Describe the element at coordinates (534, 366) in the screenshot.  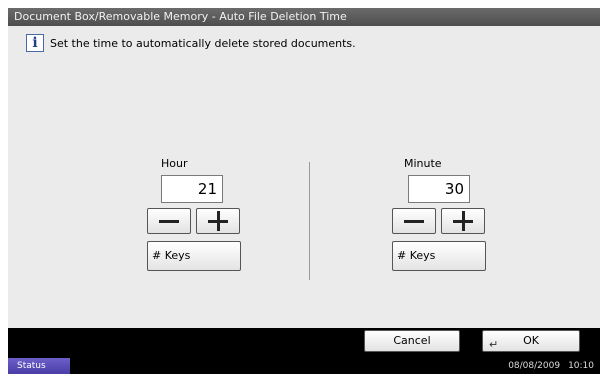
I see `status-date: 08/08/2009` at that location.